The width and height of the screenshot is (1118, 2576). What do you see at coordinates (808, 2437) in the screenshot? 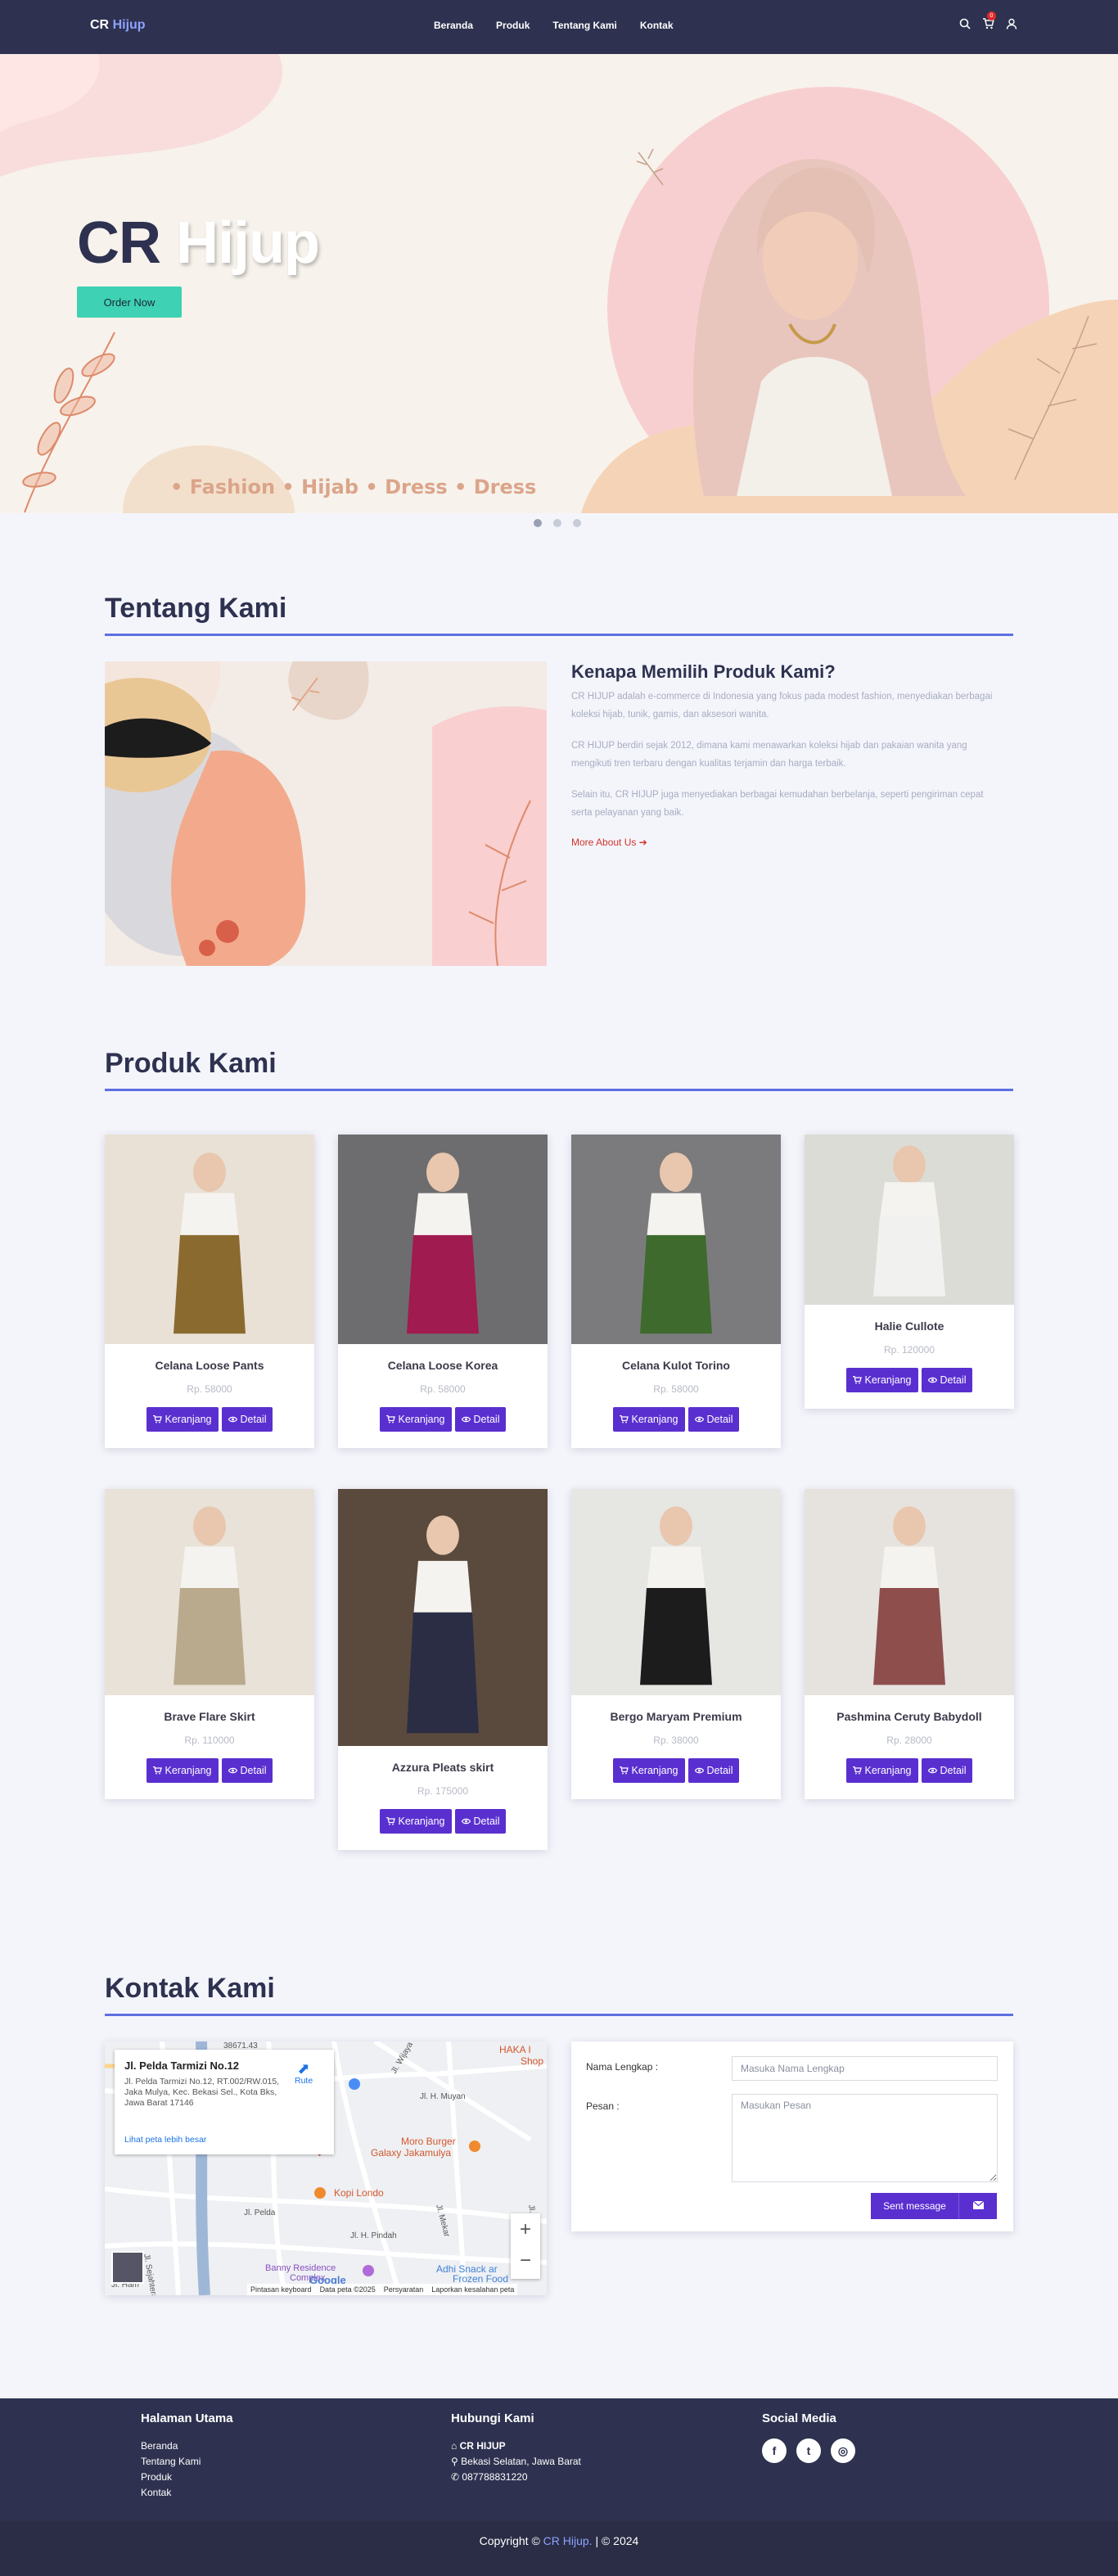
I see `footer-col-social: Social Media f t ◎` at bounding box center [808, 2437].